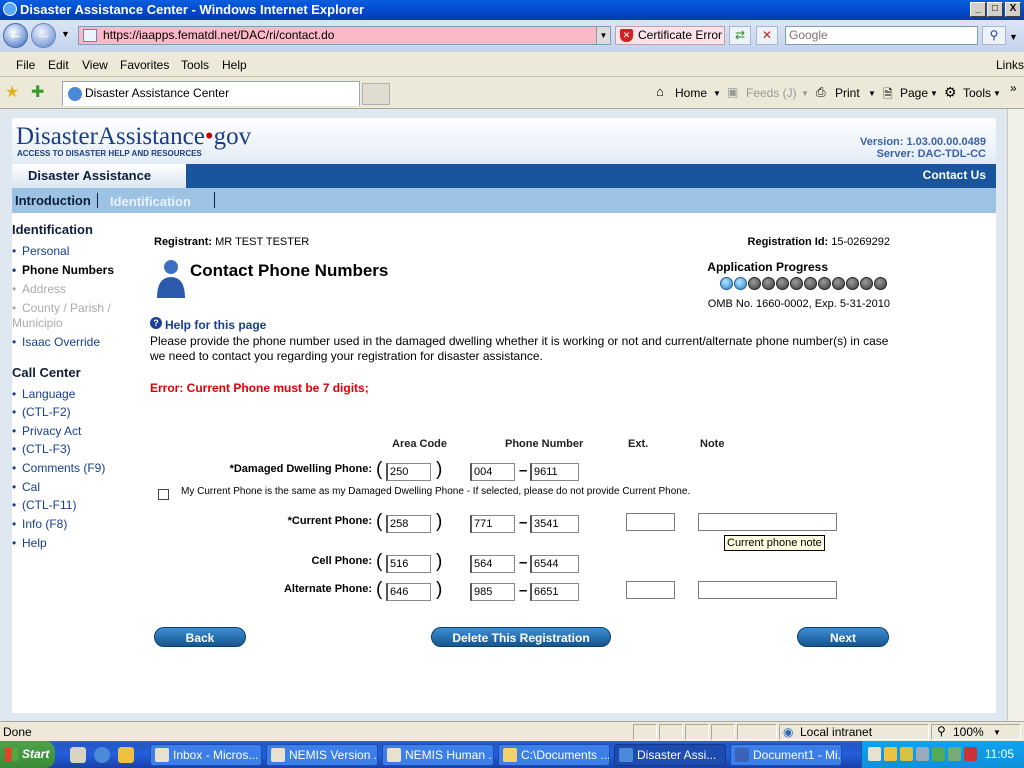  Describe the element at coordinates (881, 35) in the screenshot. I see `search-input: Google` at that location.